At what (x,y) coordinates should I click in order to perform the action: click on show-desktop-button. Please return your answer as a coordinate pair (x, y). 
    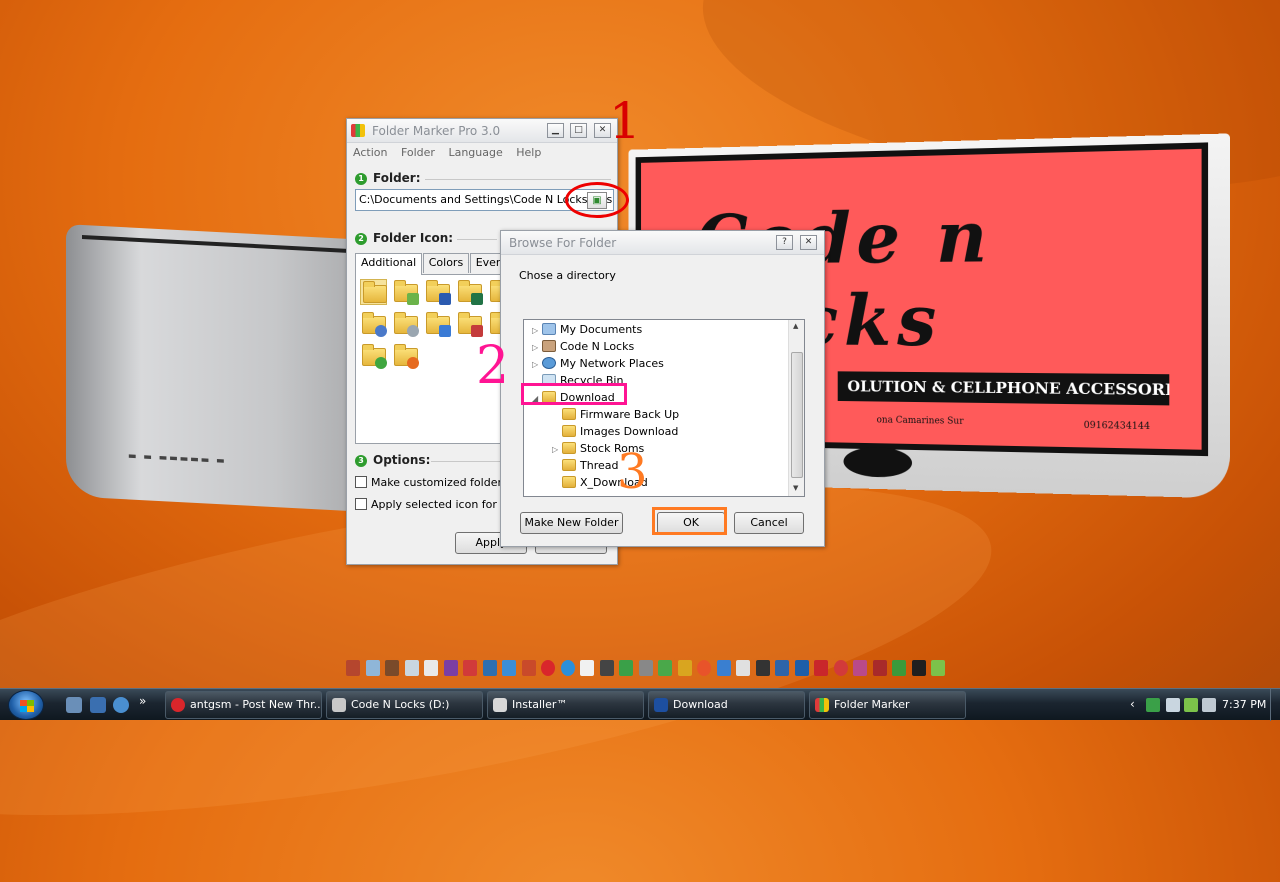
    Looking at the image, I should click on (1275, 705).